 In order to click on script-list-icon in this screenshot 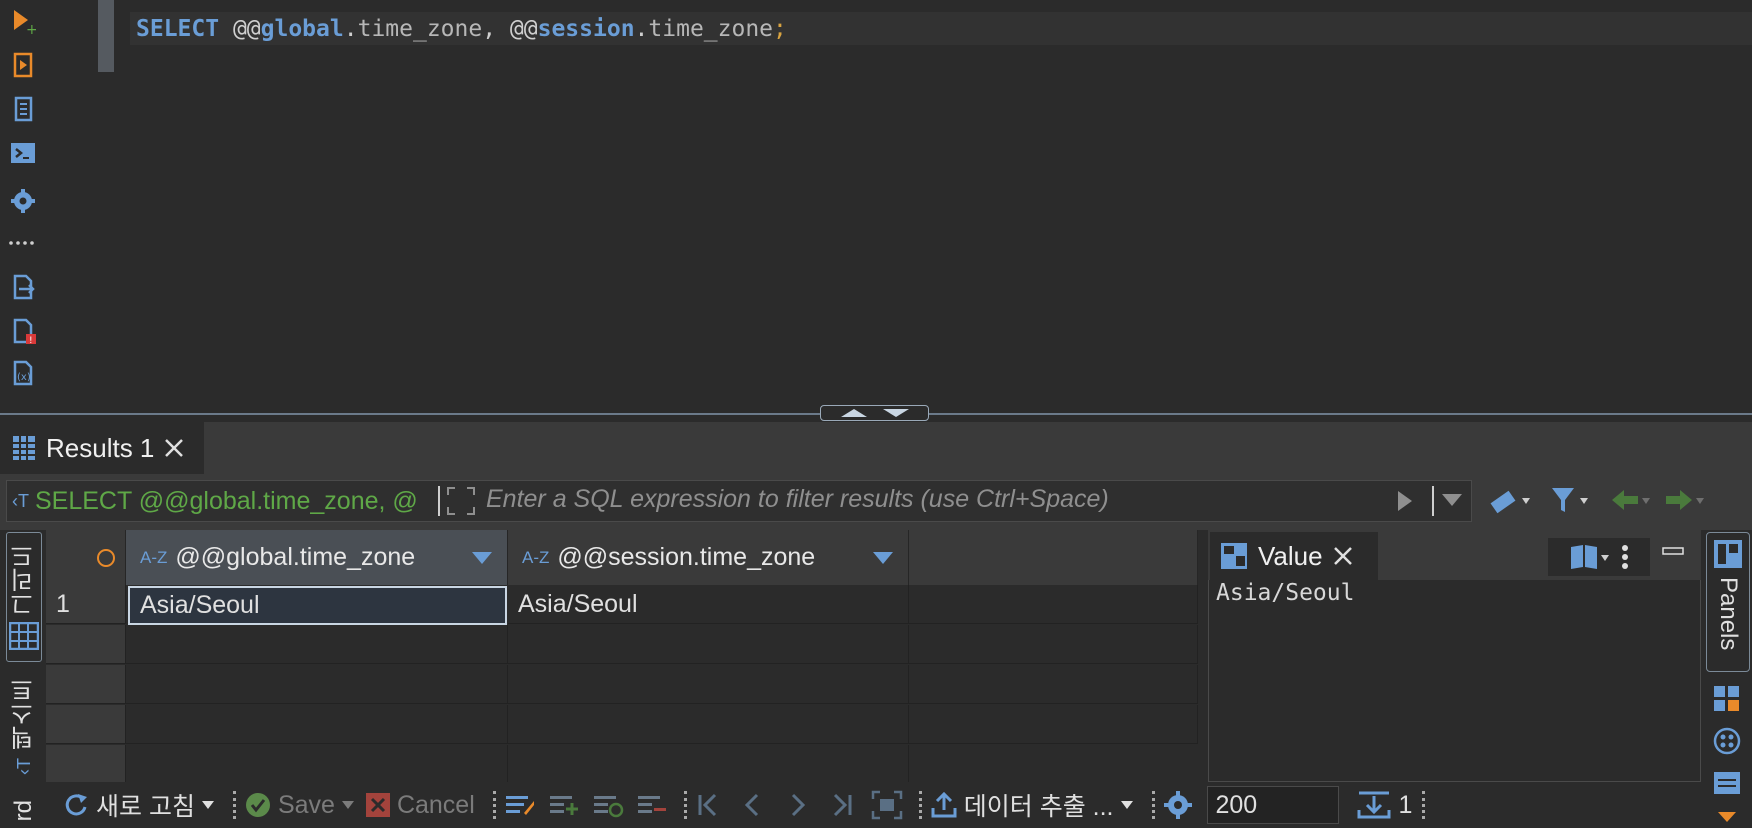, I will do `click(23, 109)`.